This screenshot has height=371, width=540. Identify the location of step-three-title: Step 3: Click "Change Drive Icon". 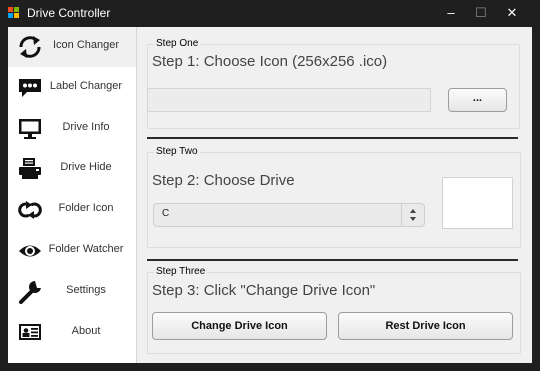
(264, 290).